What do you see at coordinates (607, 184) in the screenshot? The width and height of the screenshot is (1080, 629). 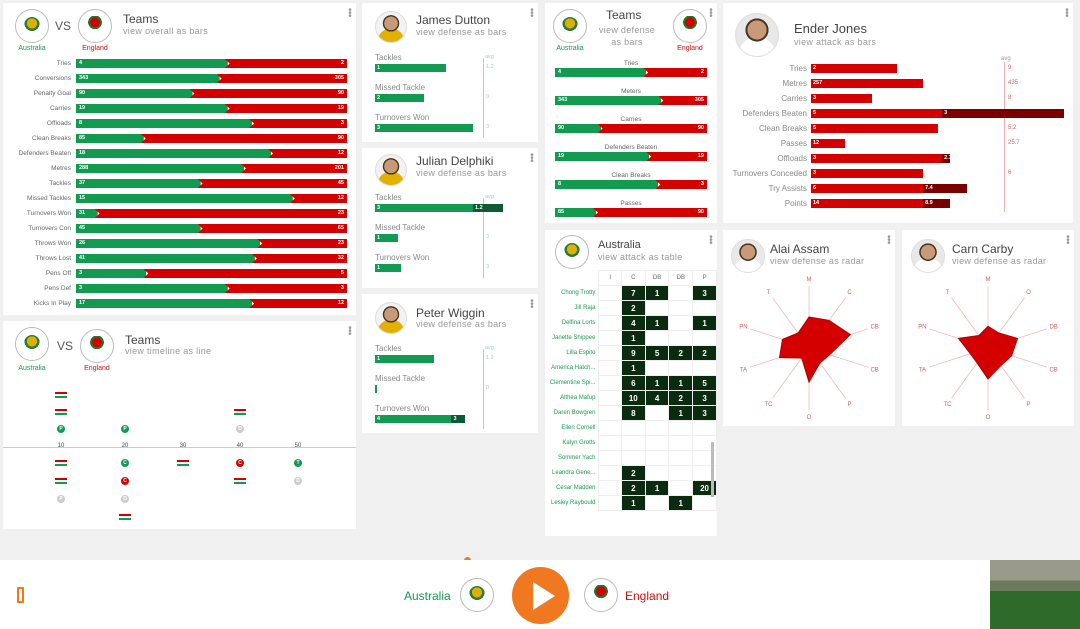 I see `home-bar: 8` at bounding box center [607, 184].